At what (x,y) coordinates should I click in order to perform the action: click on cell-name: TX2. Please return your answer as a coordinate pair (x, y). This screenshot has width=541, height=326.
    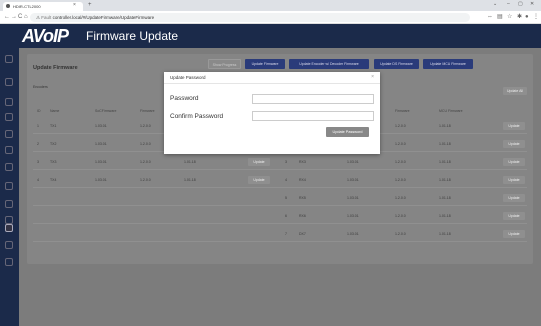
    Looking at the image, I should click on (53, 144).